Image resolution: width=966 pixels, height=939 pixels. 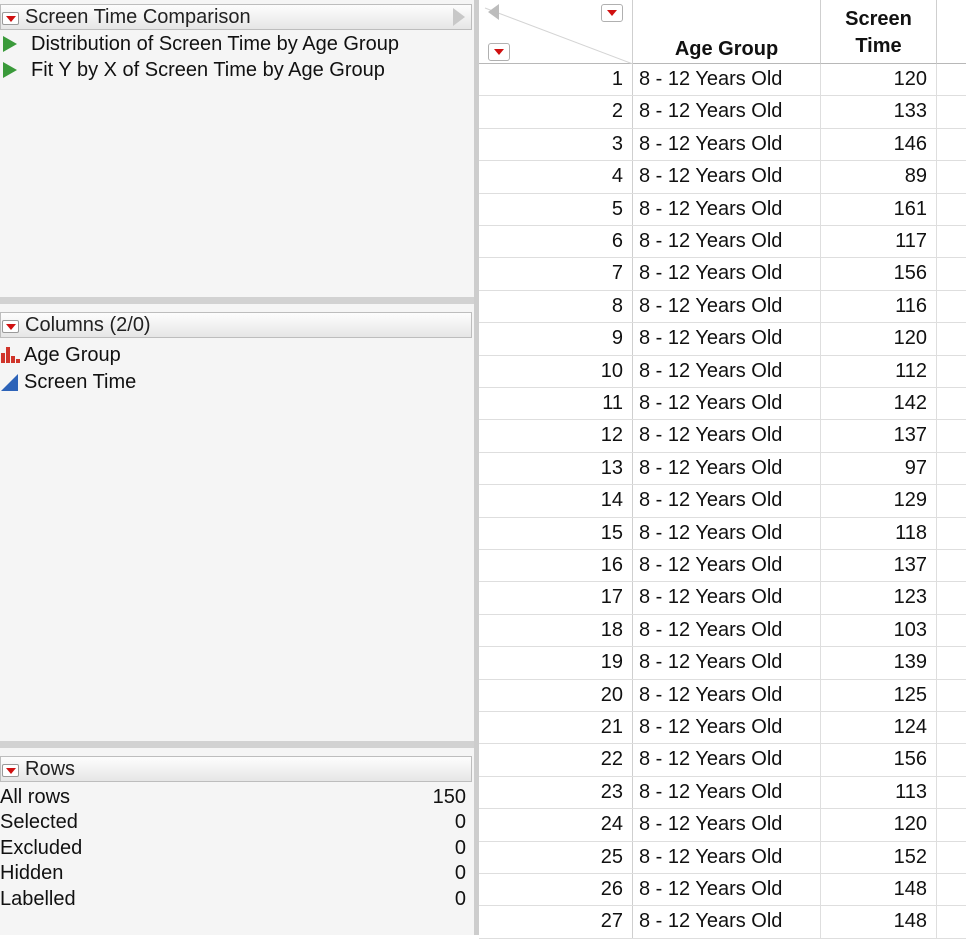 I want to click on table-row: 23 8 - 12 Years Old 113, so click(x=722, y=793).